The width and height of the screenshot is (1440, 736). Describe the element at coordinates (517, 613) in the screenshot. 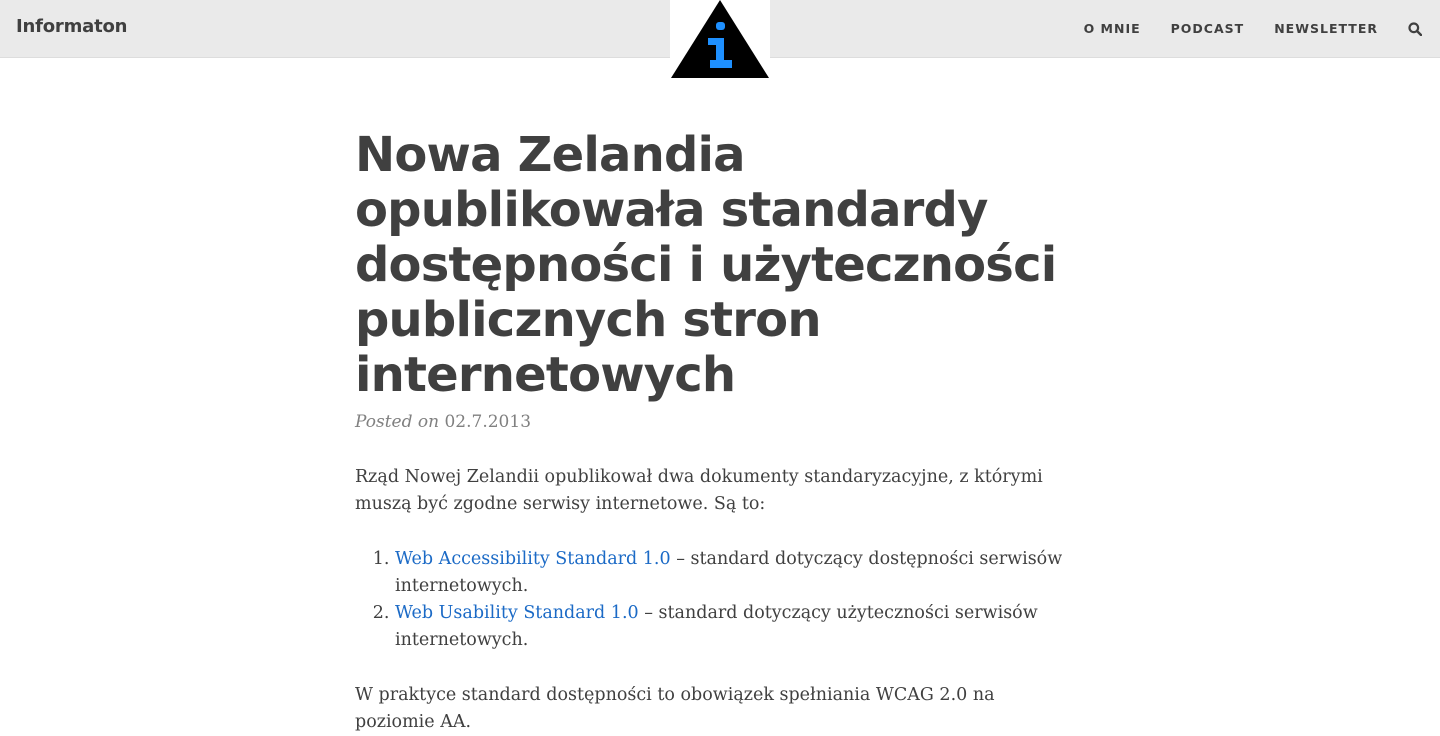

I see `web-usability-standard-link: Web Usability Standard 1.0` at that location.